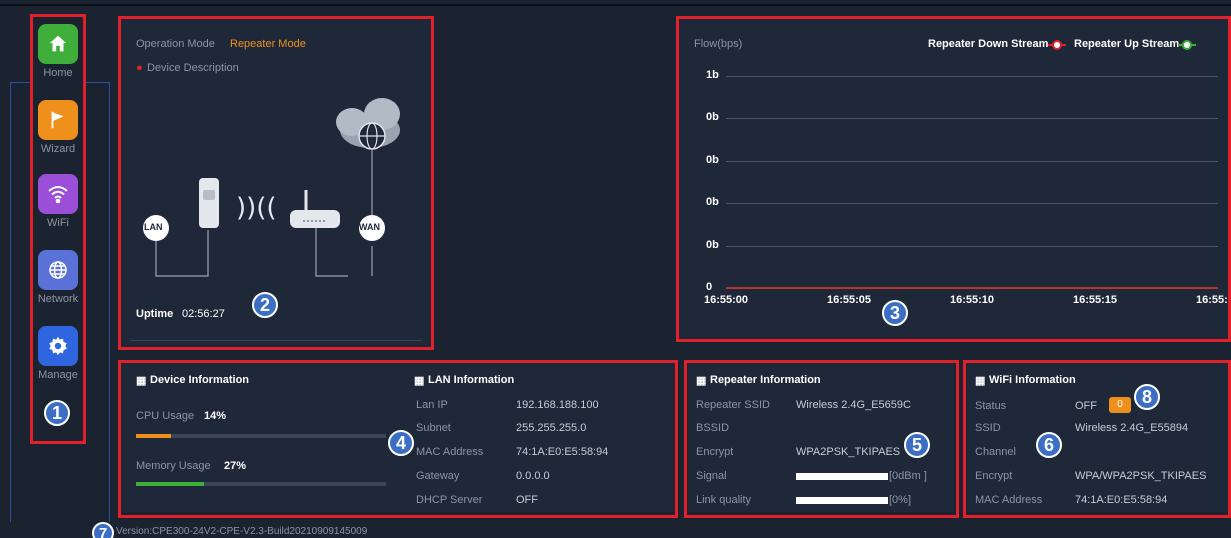  I want to click on gear-icon, so click(58, 346).